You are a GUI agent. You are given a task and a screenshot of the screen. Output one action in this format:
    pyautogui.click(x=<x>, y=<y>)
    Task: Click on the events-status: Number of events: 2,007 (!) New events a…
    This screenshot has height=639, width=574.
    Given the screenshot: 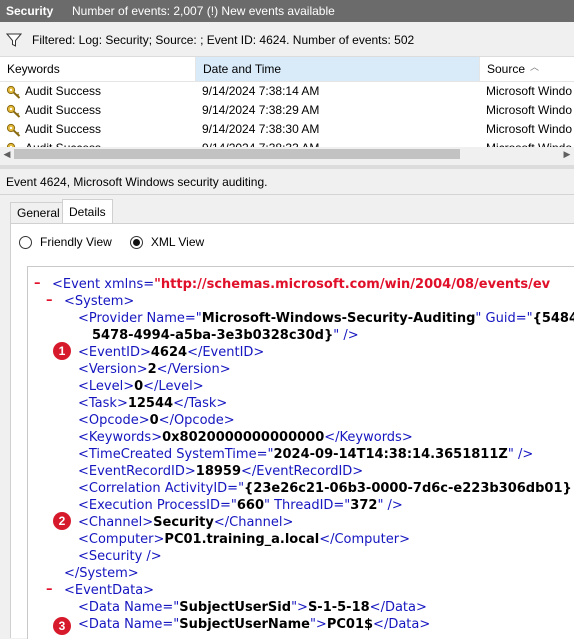 What is the action you would take?
    pyautogui.click(x=203, y=11)
    